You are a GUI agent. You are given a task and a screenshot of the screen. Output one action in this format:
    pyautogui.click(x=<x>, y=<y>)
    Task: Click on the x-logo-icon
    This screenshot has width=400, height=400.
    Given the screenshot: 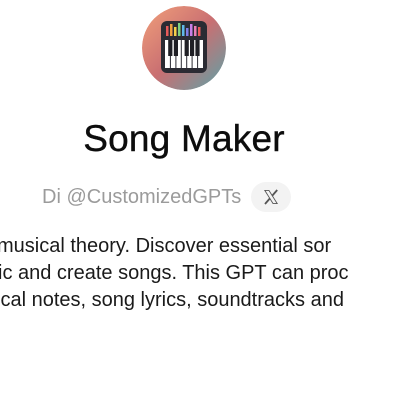 What is the action you would take?
    pyautogui.click(x=271, y=197)
    